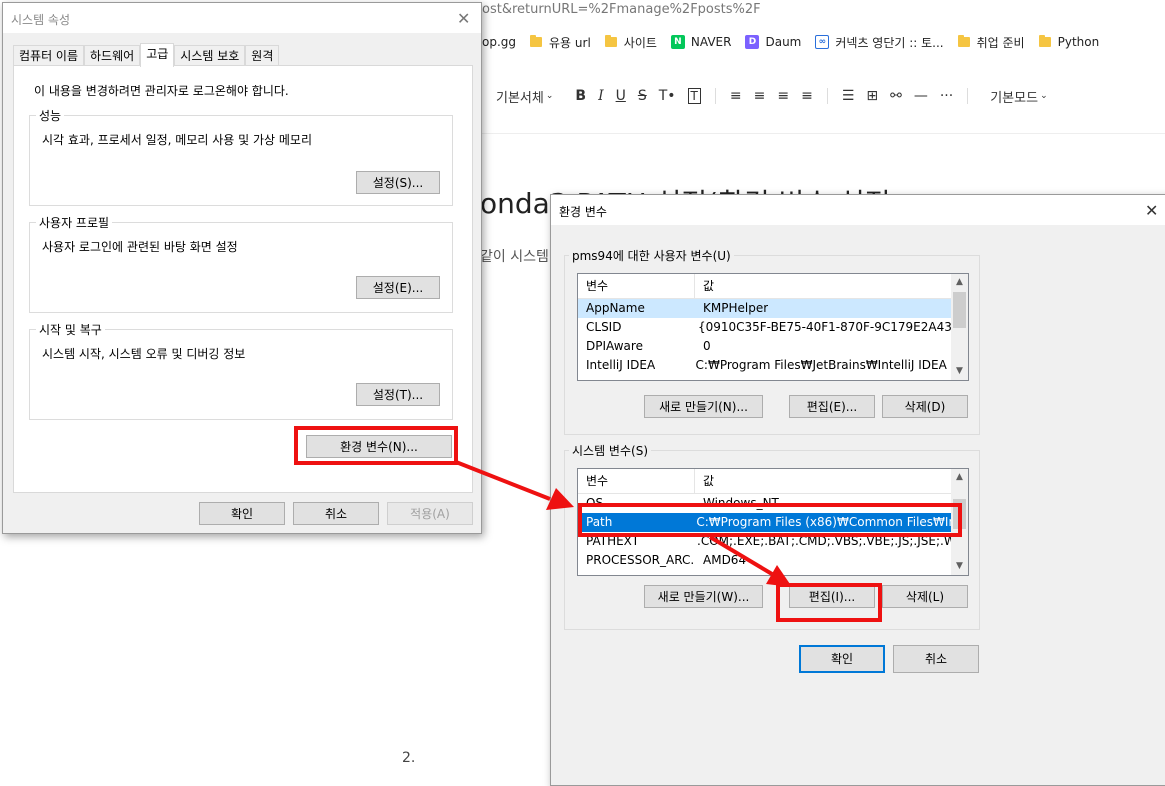 The image size is (1165, 786). What do you see at coordinates (560, 499) in the screenshot?
I see `arrow-head-env-to-path` at bounding box center [560, 499].